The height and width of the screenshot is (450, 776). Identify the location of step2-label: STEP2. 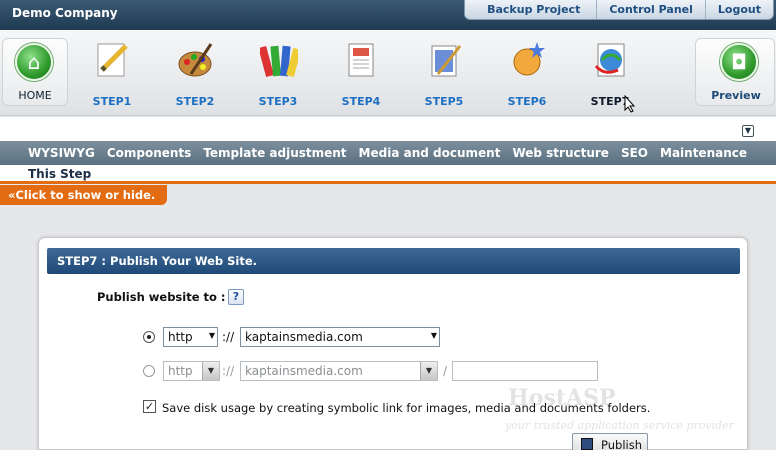
(195, 101).